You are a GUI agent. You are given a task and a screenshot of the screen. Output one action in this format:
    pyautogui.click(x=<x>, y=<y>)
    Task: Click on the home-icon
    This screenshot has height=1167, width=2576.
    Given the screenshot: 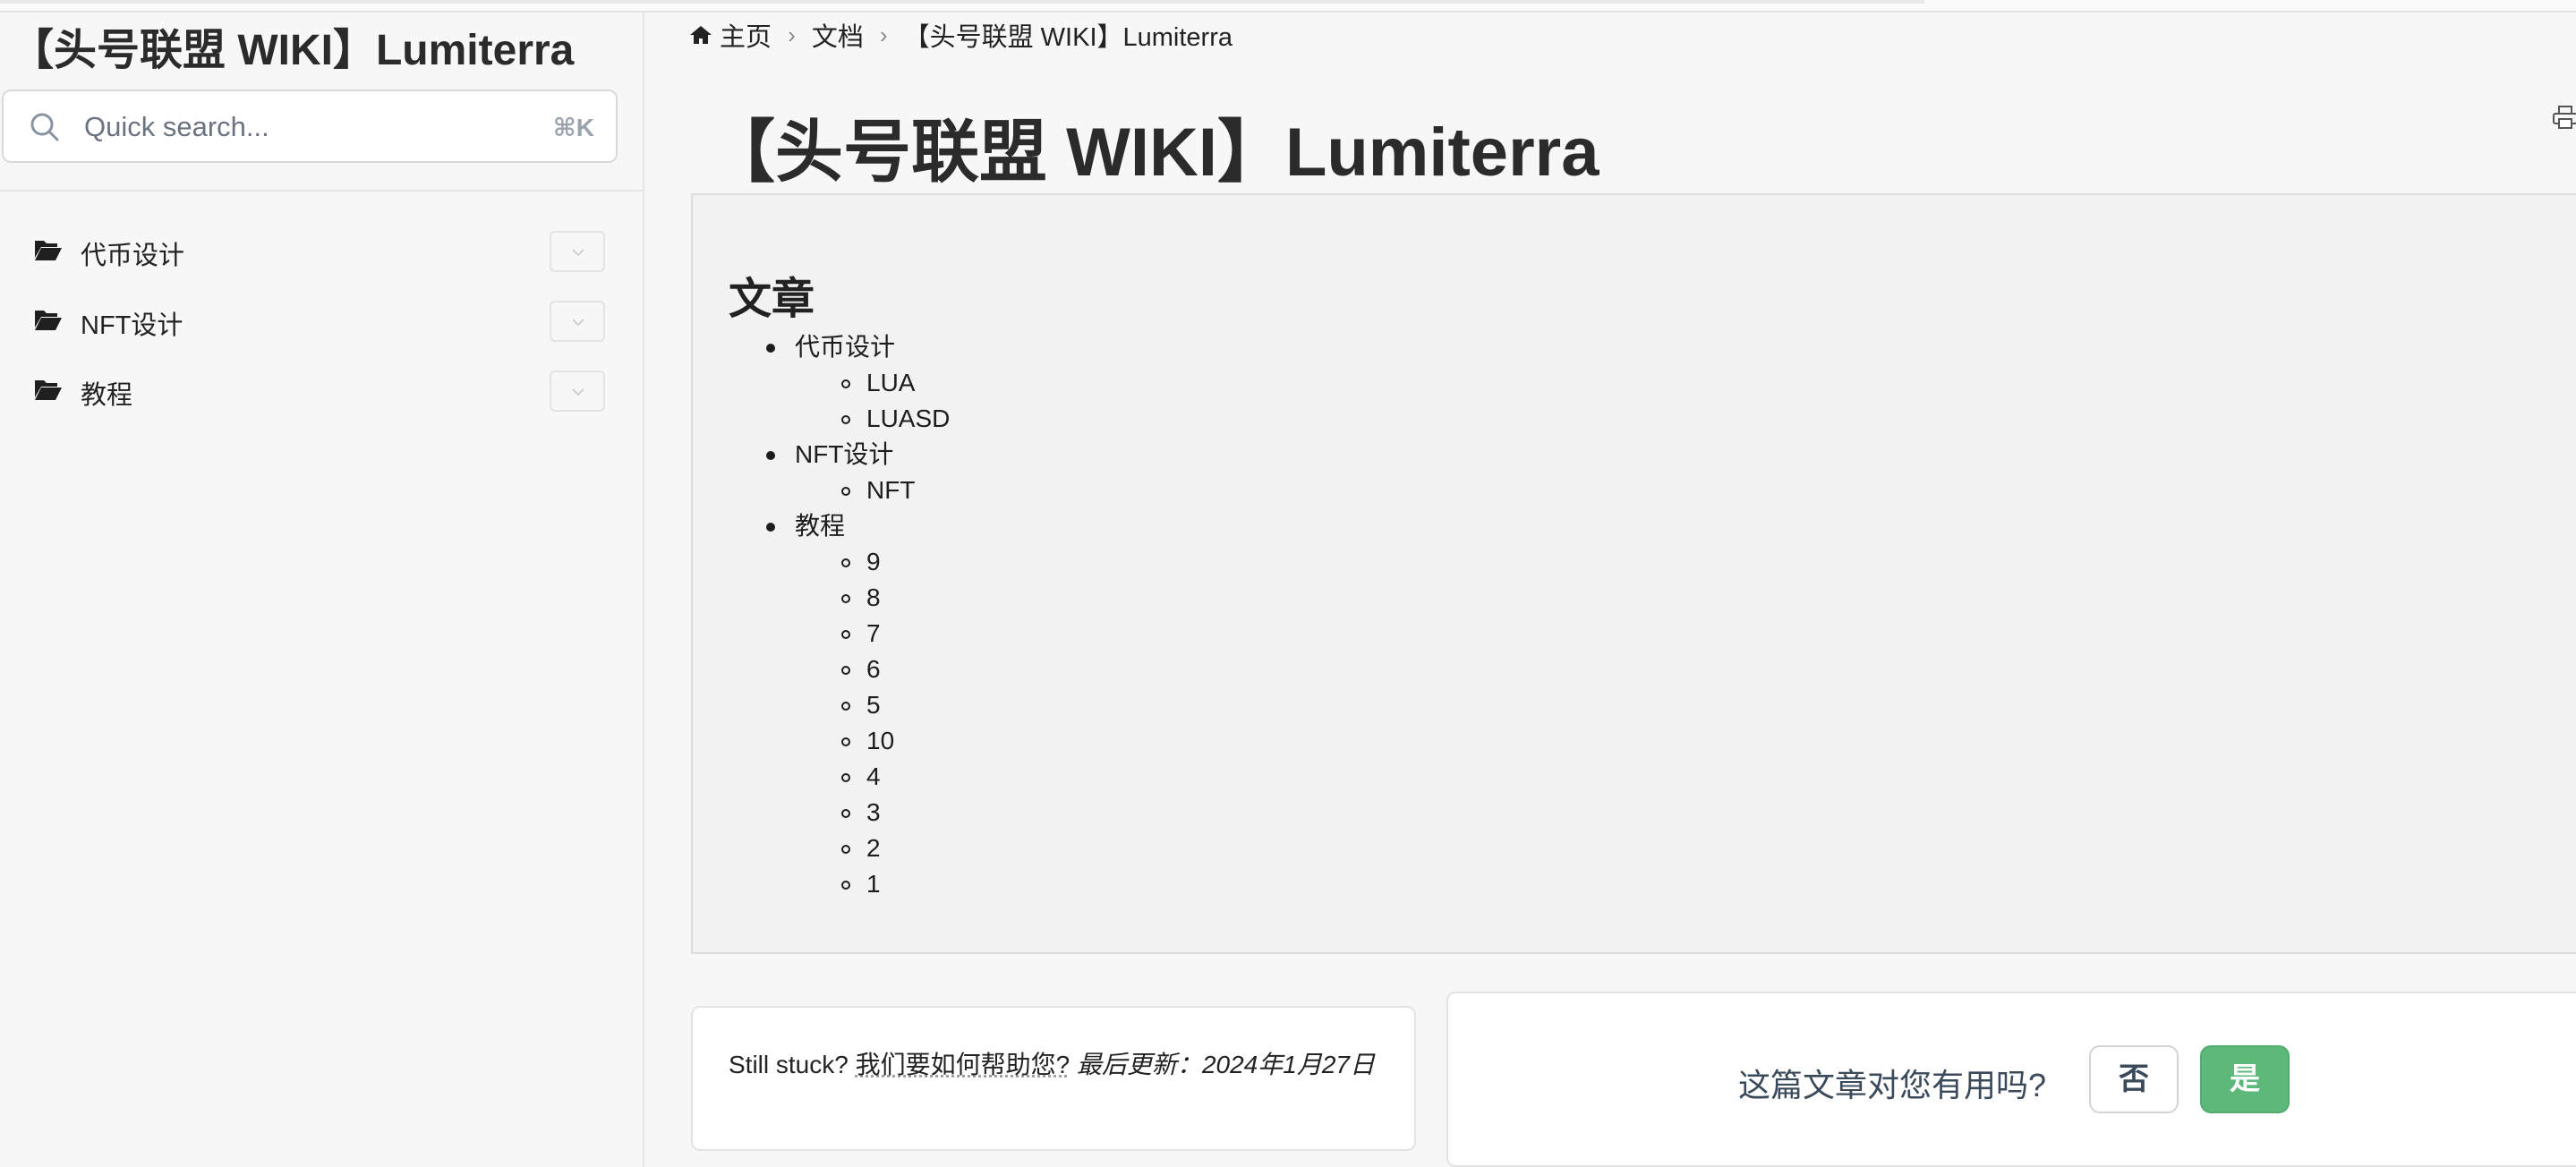 What is the action you would take?
    pyautogui.click(x=700, y=35)
    